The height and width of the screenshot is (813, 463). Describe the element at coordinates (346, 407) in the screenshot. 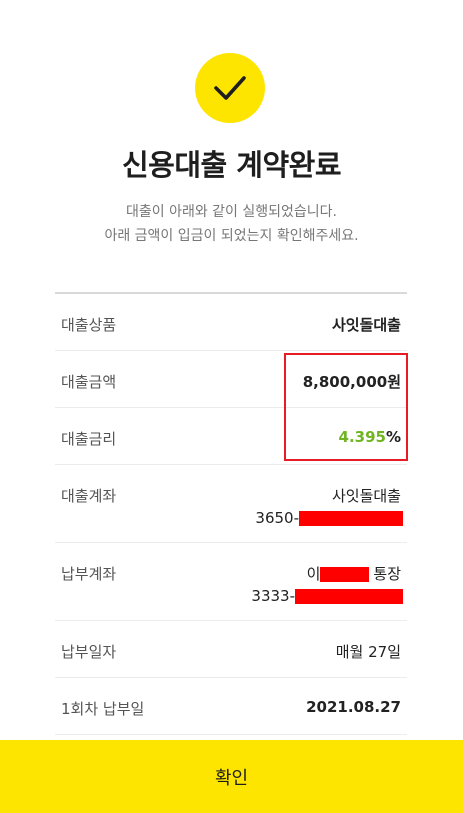

I see `highlight-annotation-box` at that location.